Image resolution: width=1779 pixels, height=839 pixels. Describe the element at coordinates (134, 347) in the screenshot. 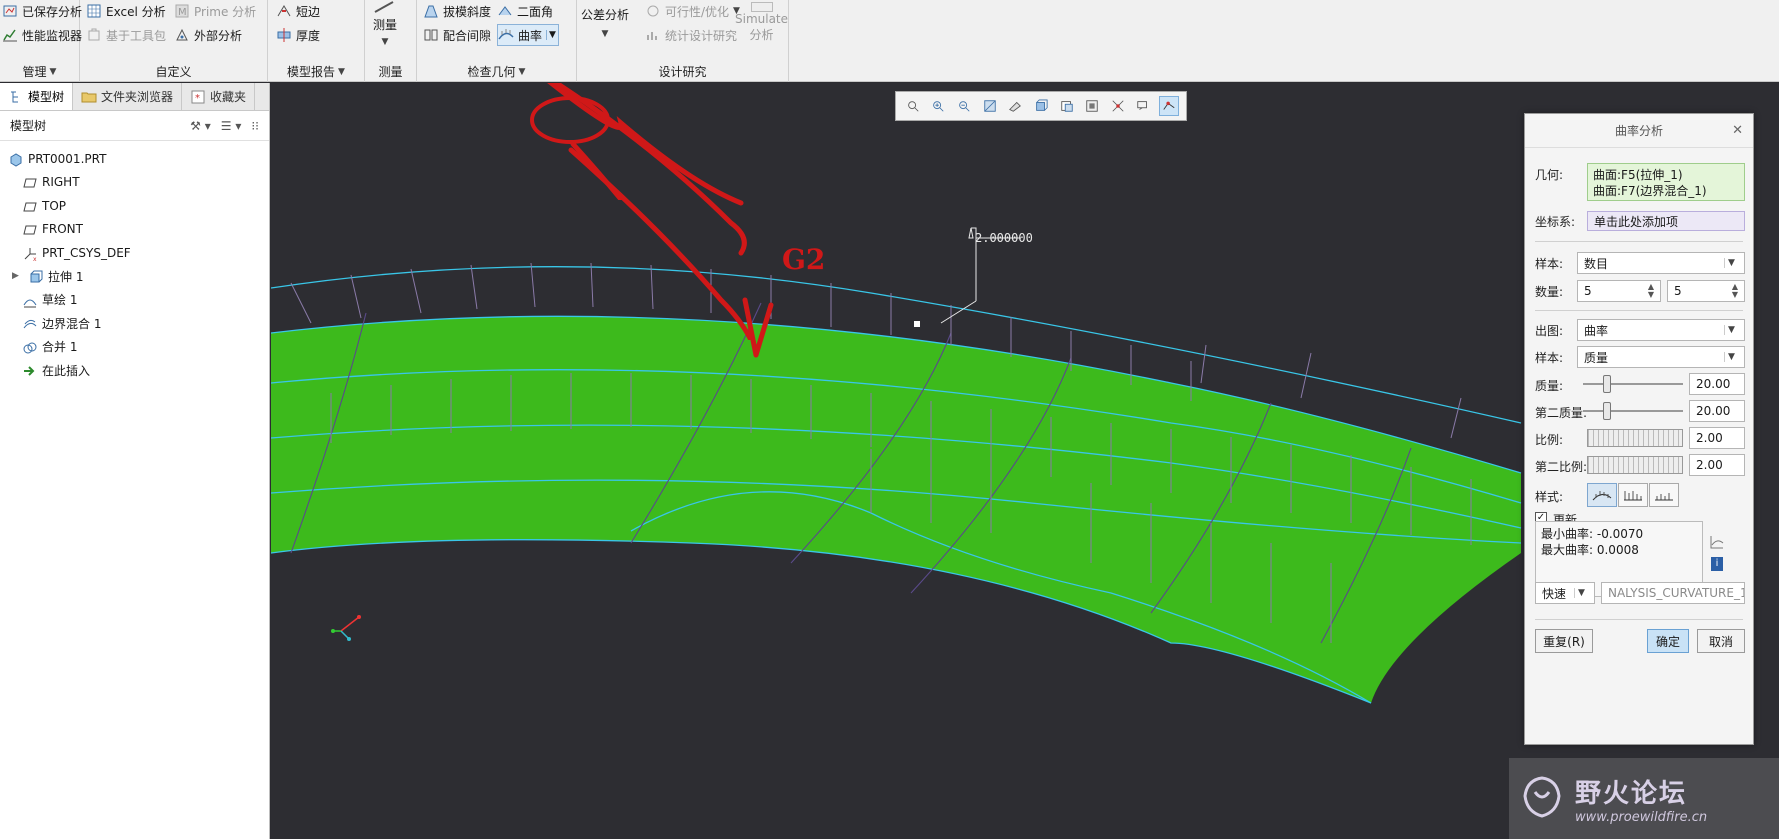

I see `tree-item: 合并 1` at that location.